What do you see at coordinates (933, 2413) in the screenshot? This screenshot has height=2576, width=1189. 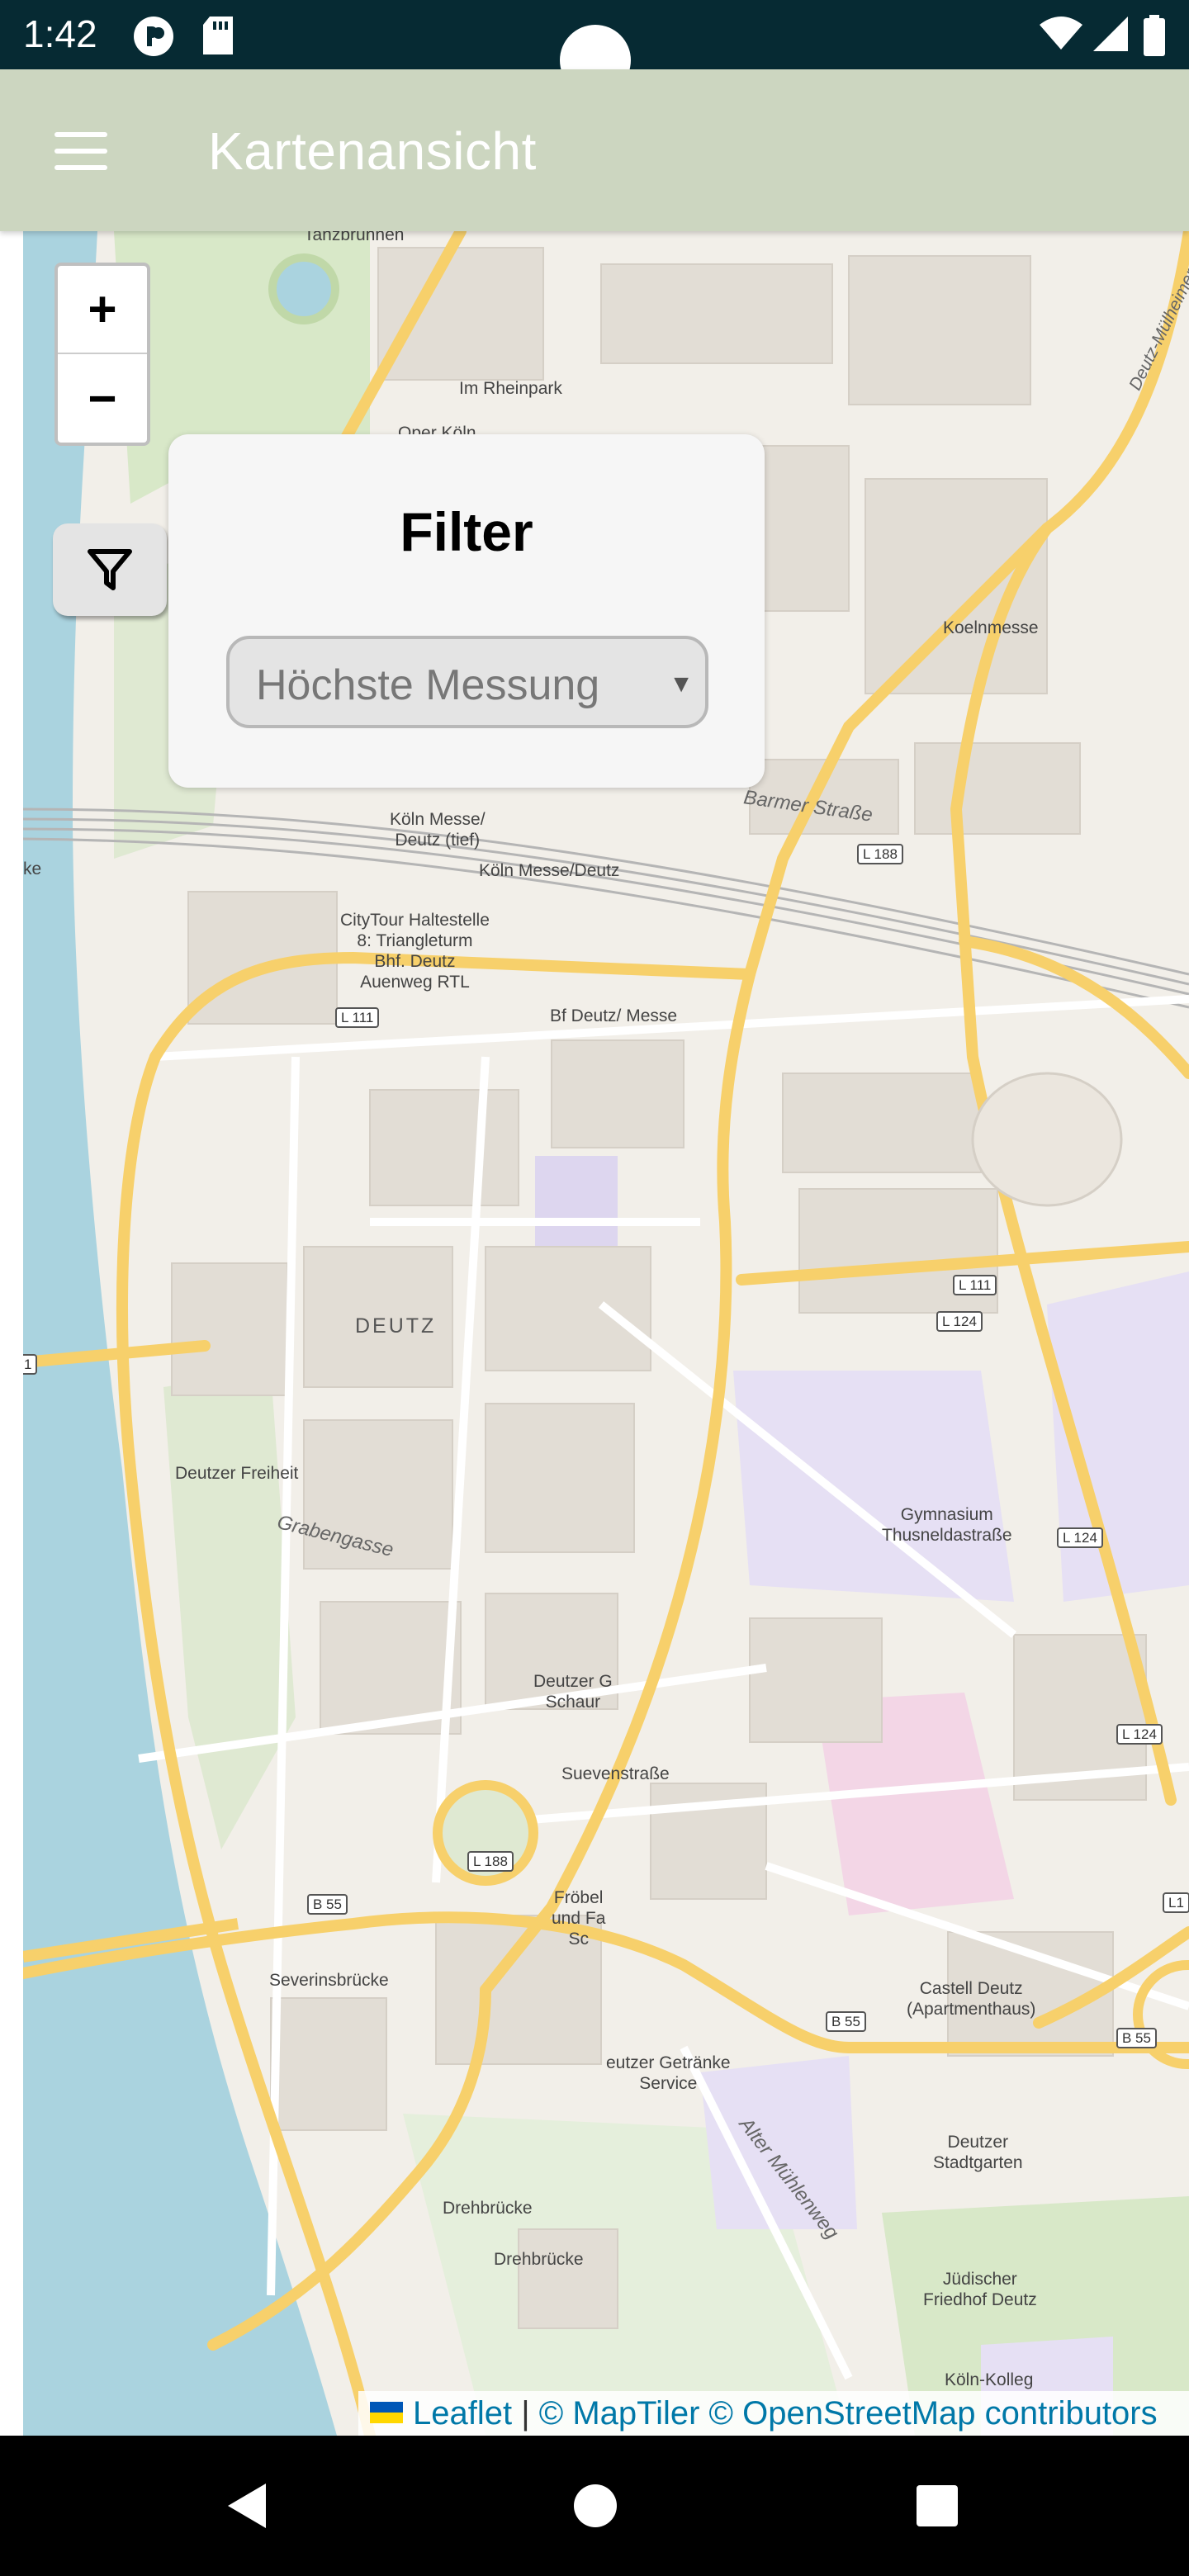 I see `osm-link: © OpenStreetMap contributors` at bounding box center [933, 2413].